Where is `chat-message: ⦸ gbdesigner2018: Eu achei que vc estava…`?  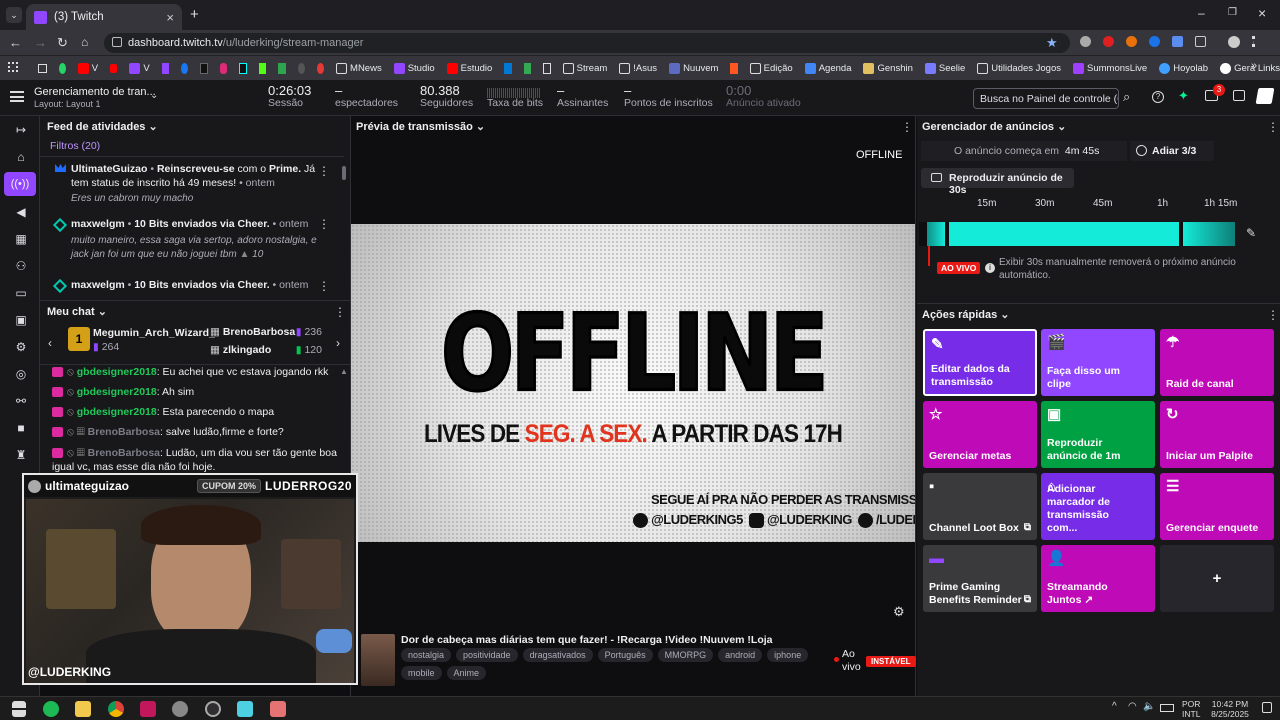 chat-message: ⦸ gbdesigner2018: Eu achei que vc estava… is located at coordinates (197, 372).